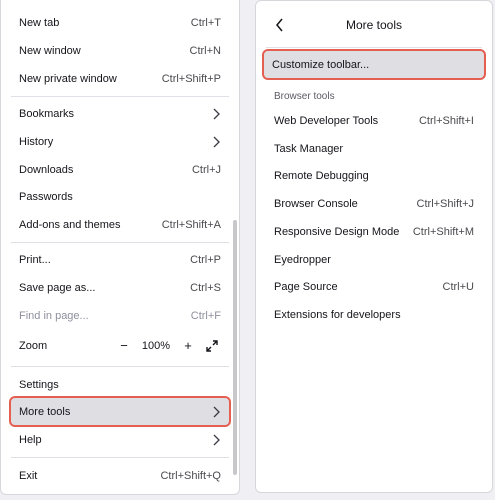 The width and height of the screenshot is (495, 500). What do you see at coordinates (191, 224) in the screenshot?
I see `menu-item-shortcut: Ctrl+Shift+A` at bounding box center [191, 224].